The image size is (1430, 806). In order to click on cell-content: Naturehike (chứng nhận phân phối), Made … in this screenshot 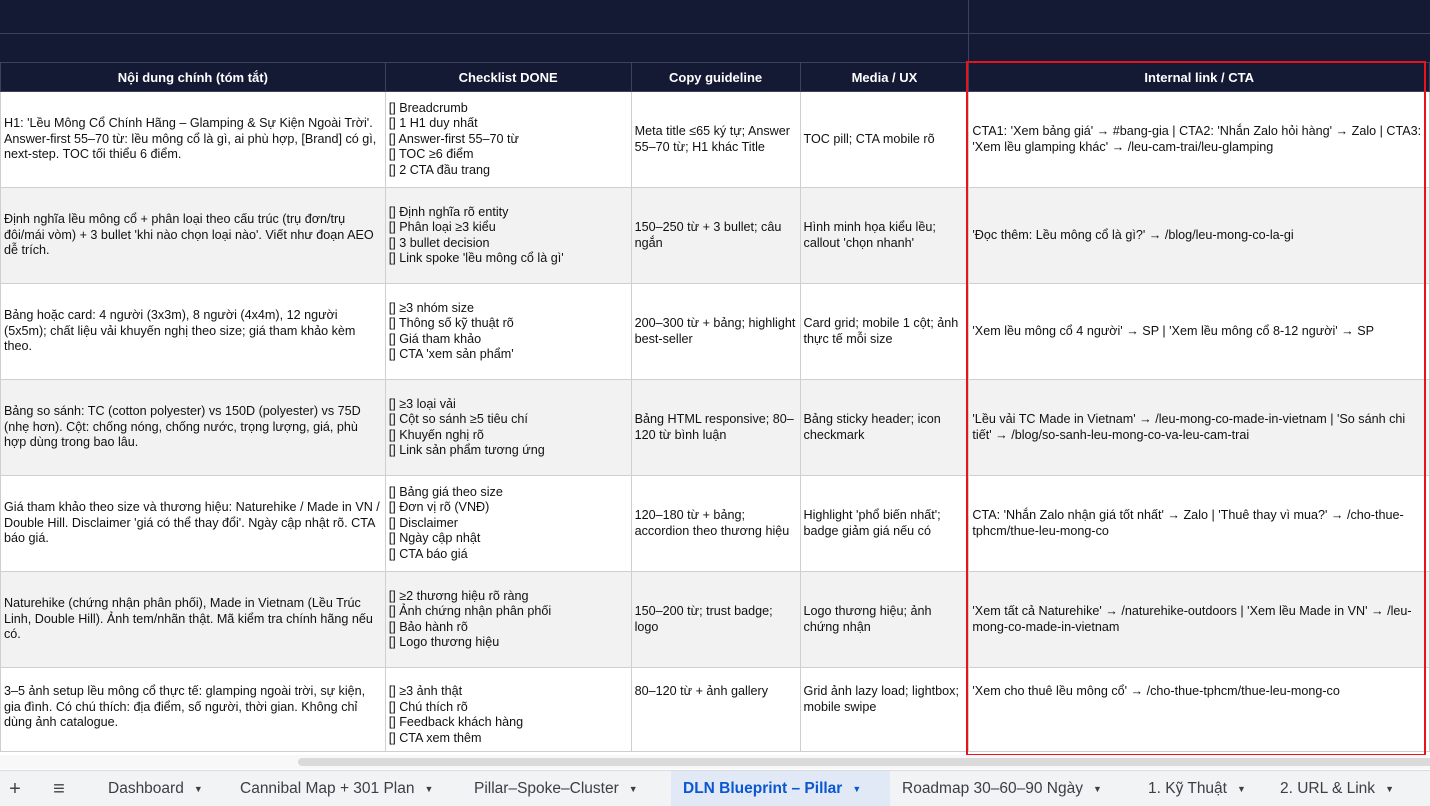, I will do `click(193, 619)`.